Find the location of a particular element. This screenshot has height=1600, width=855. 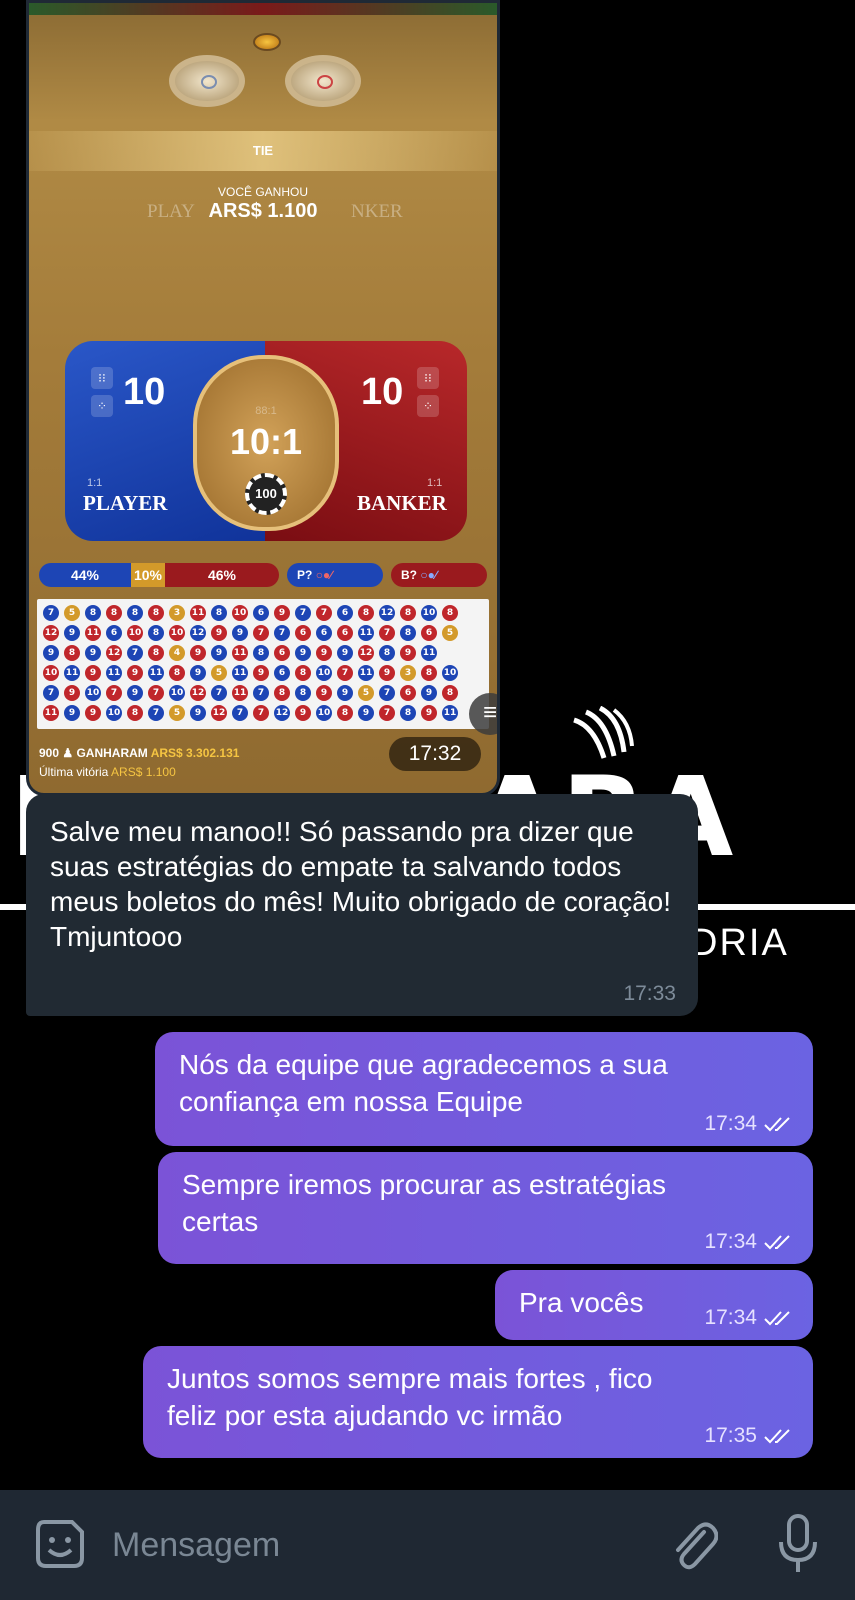

message-line: Sempre iremos procurar as estratégias is located at coordinates (424, 1184).